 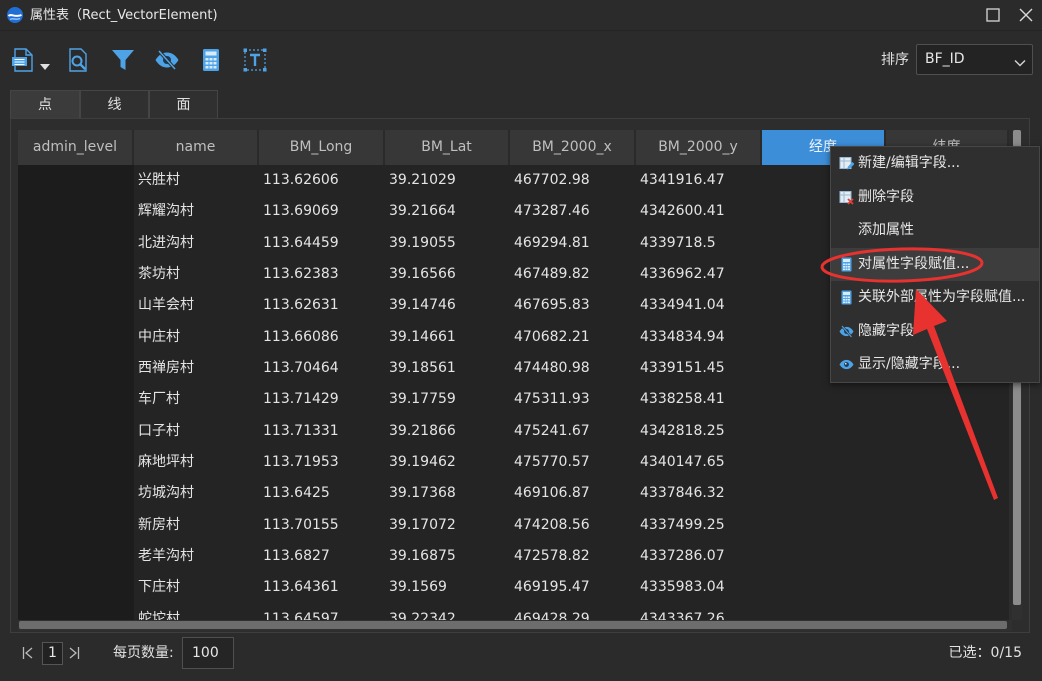 What do you see at coordinates (573, 274) in the screenshot?
I see `table-cell: 467489.82` at bounding box center [573, 274].